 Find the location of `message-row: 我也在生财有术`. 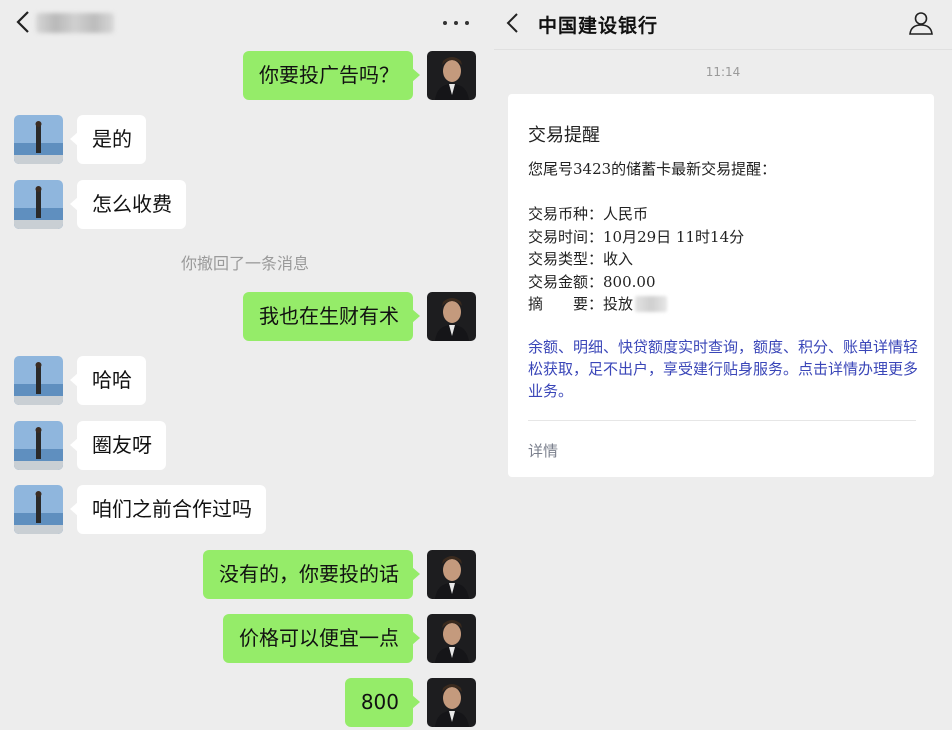

message-row: 我也在生财有术 is located at coordinates (245, 317).